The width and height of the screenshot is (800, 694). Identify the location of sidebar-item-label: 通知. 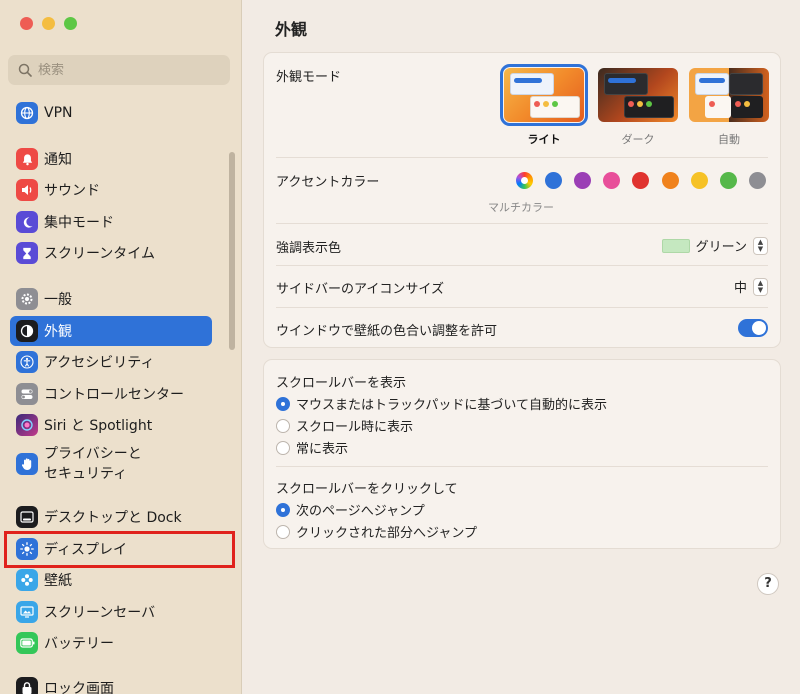
(58, 160).